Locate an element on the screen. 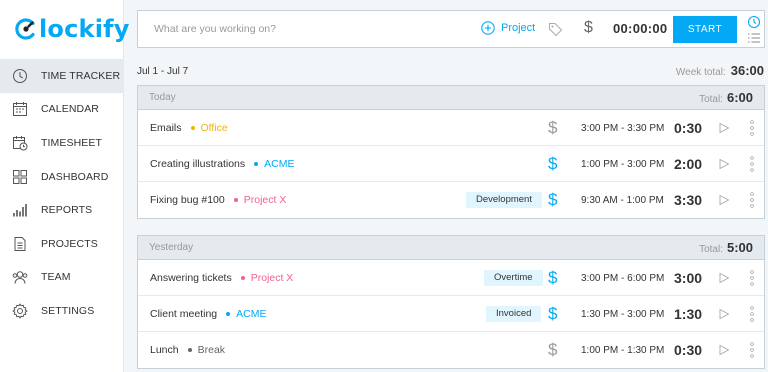 The height and width of the screenshot is (372, 768). dashboard-icon is located at coordinates (20, 176).